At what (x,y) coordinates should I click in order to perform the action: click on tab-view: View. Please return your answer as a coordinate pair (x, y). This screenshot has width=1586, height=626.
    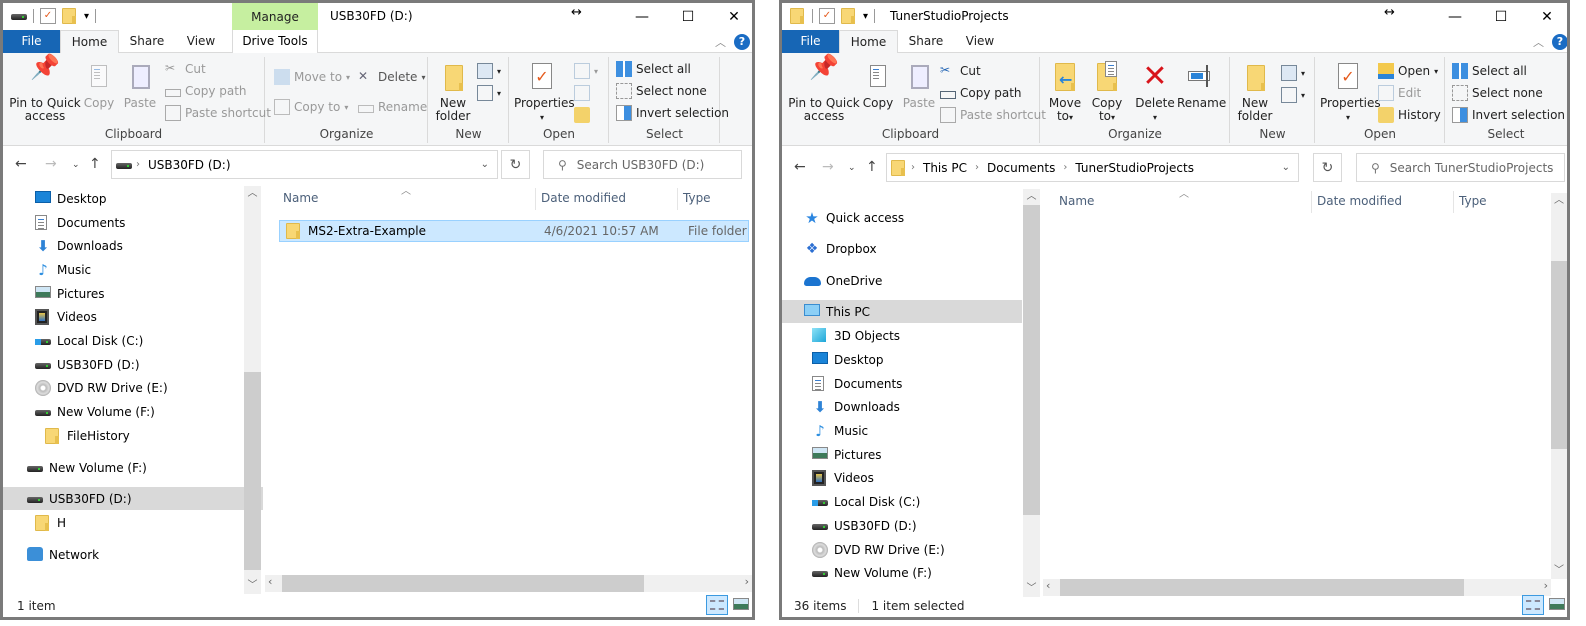
    Looking at the image, I should click on (980, 41).